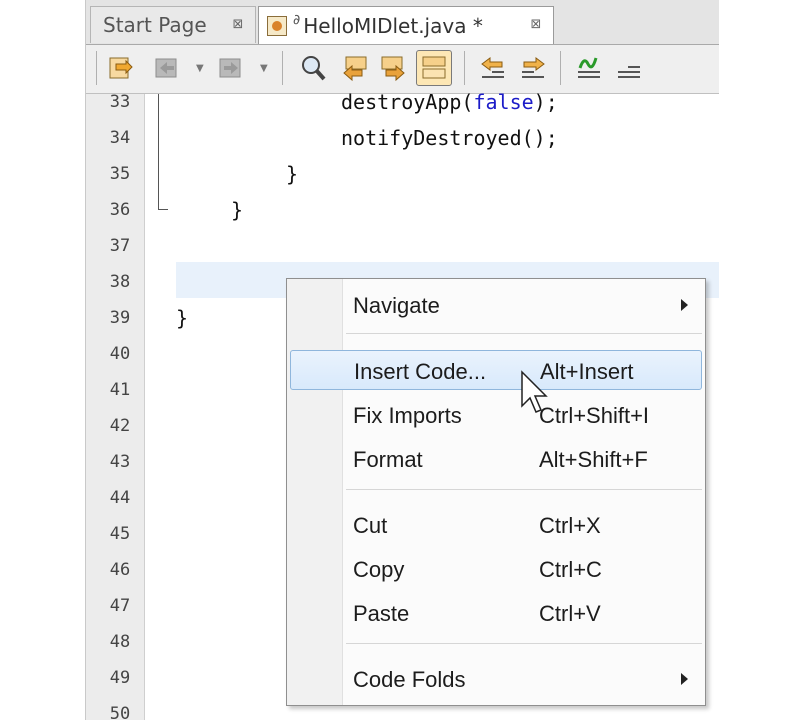  I want to click on menu-item-label: Navigate, so click(396, 305).